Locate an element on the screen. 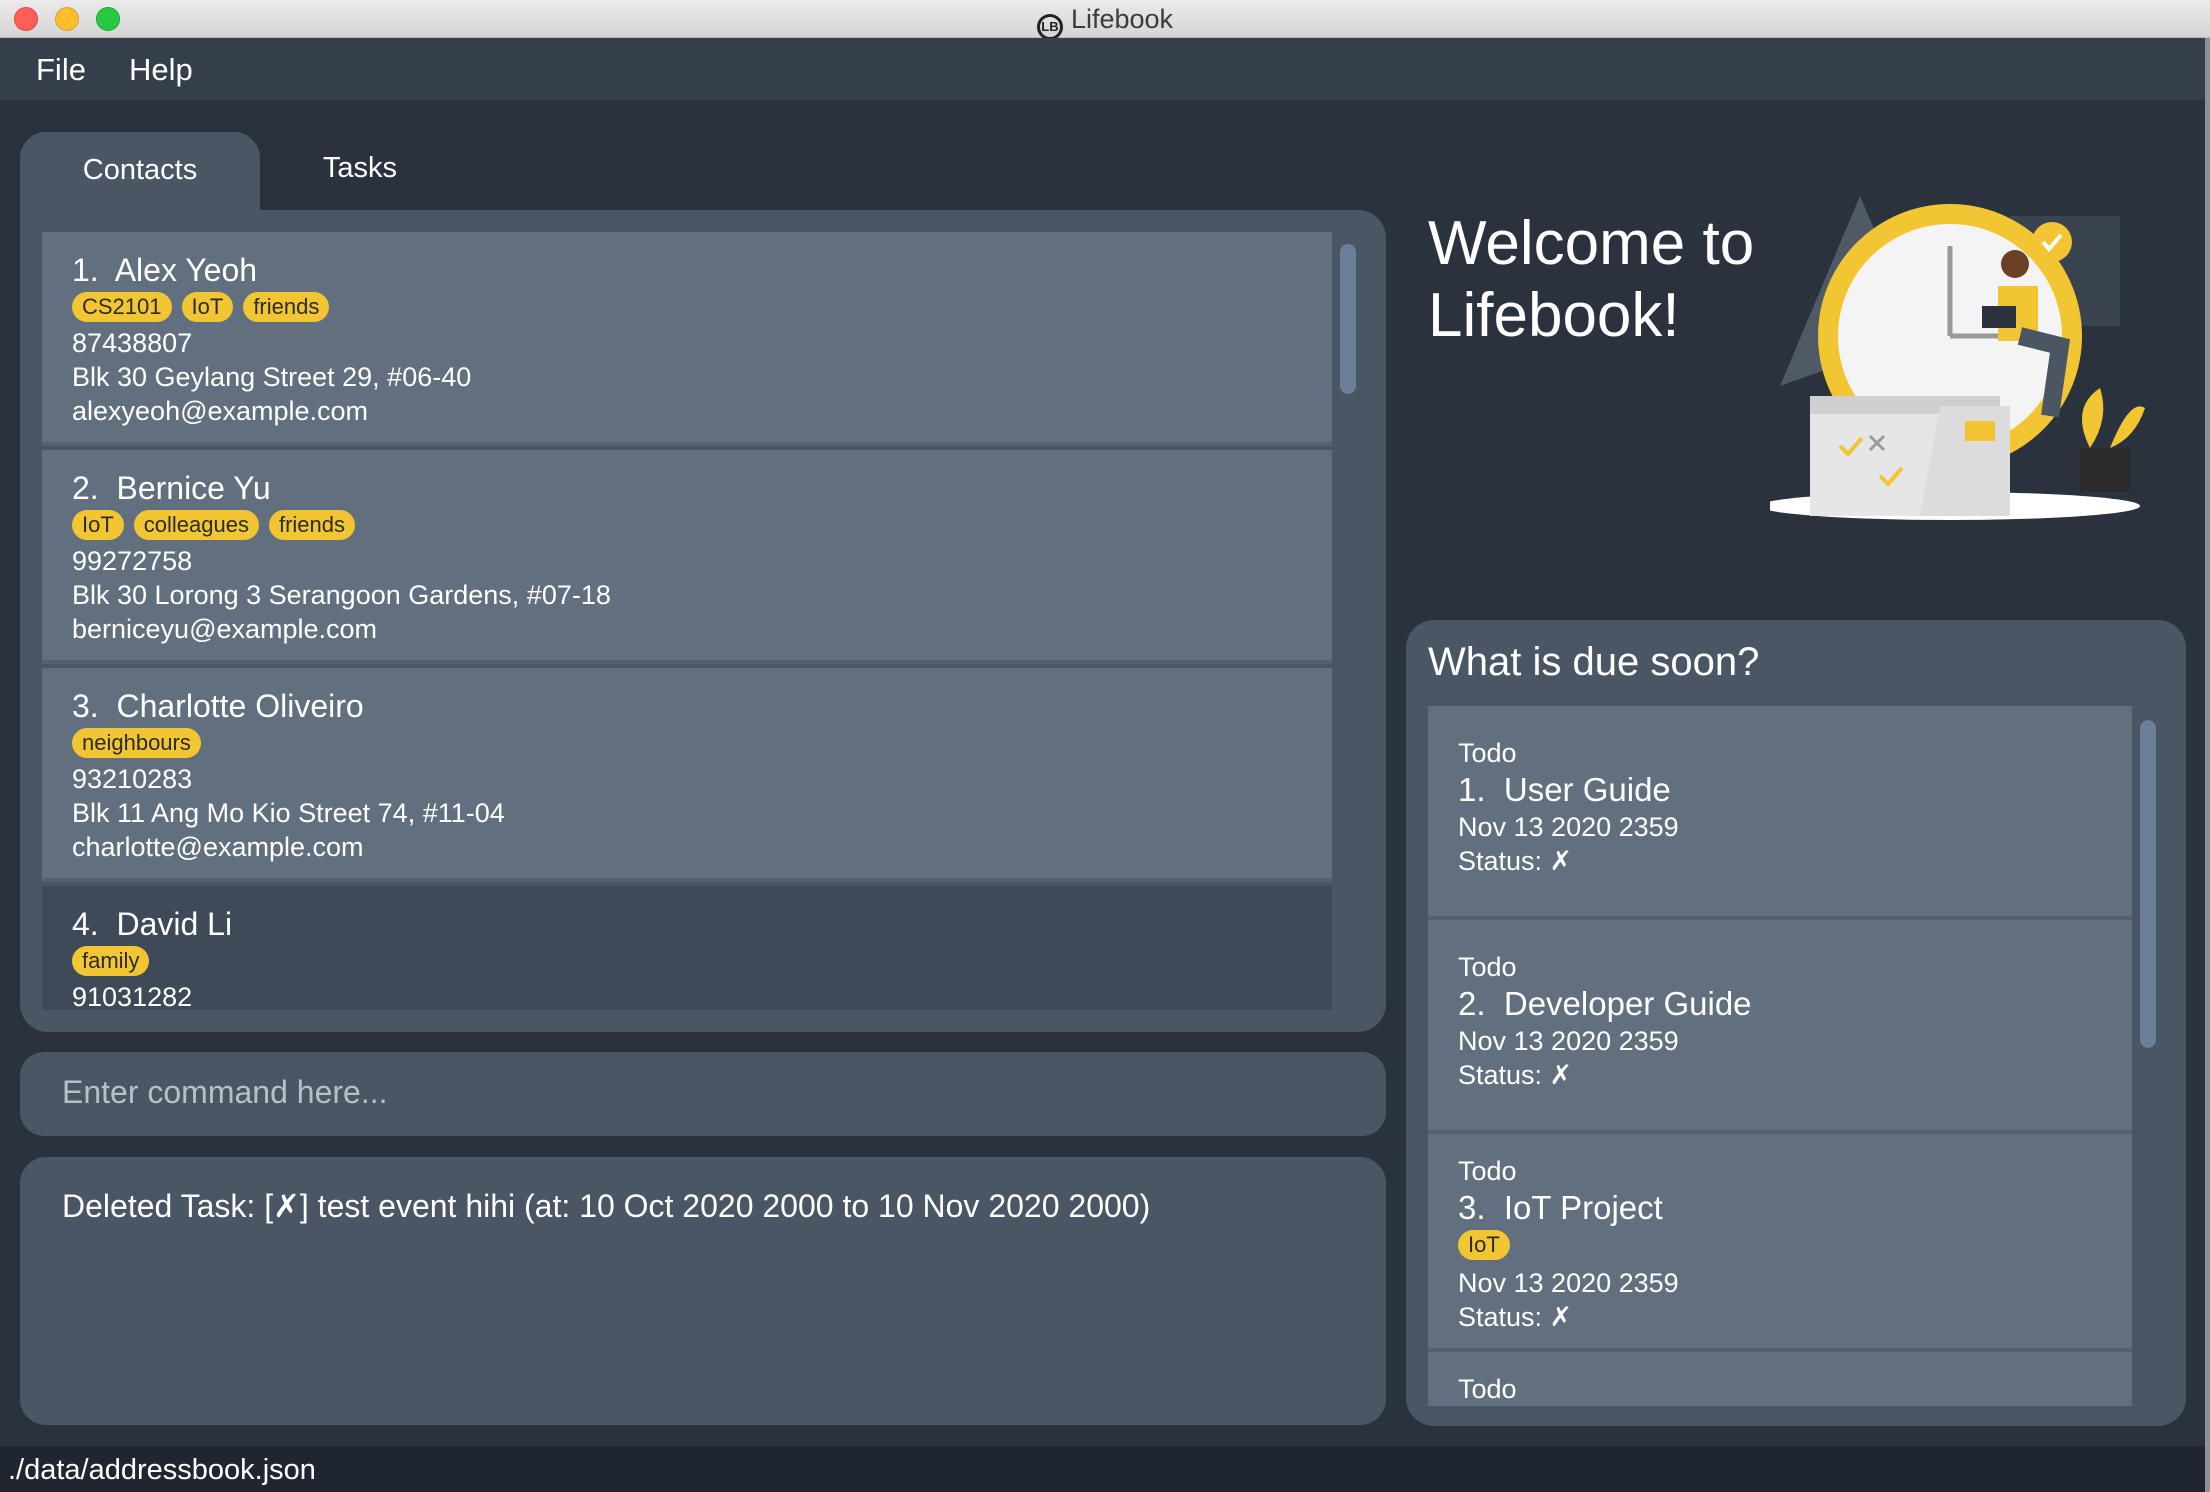 The image size is (2210, 1492). due-soon-title: What is due soon? is located at coordinates (1594, 662).